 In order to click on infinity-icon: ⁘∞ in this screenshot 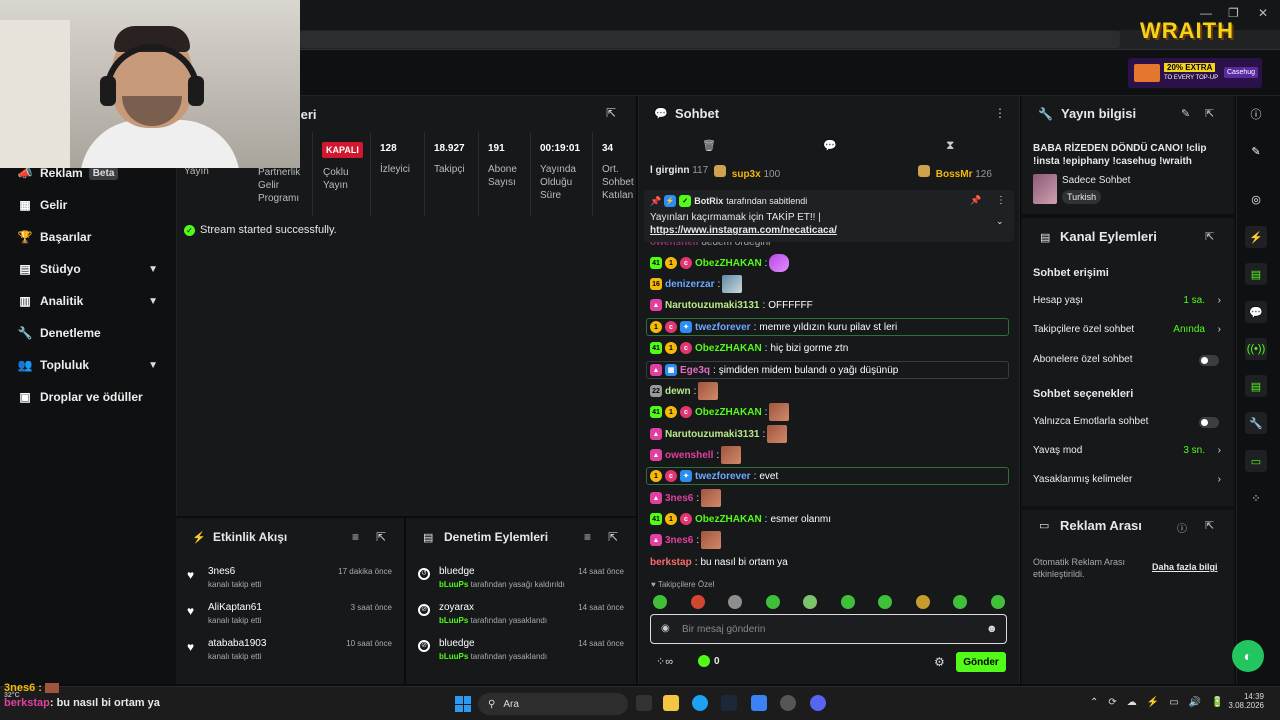, I will do `click(664, 661)`.